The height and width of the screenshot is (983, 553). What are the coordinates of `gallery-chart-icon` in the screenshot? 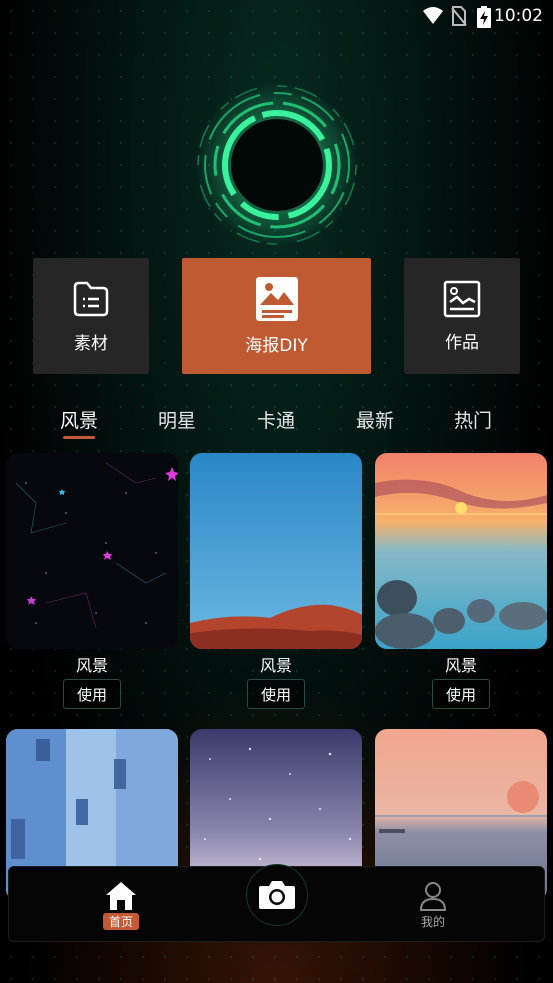 It's located at (462, 298).